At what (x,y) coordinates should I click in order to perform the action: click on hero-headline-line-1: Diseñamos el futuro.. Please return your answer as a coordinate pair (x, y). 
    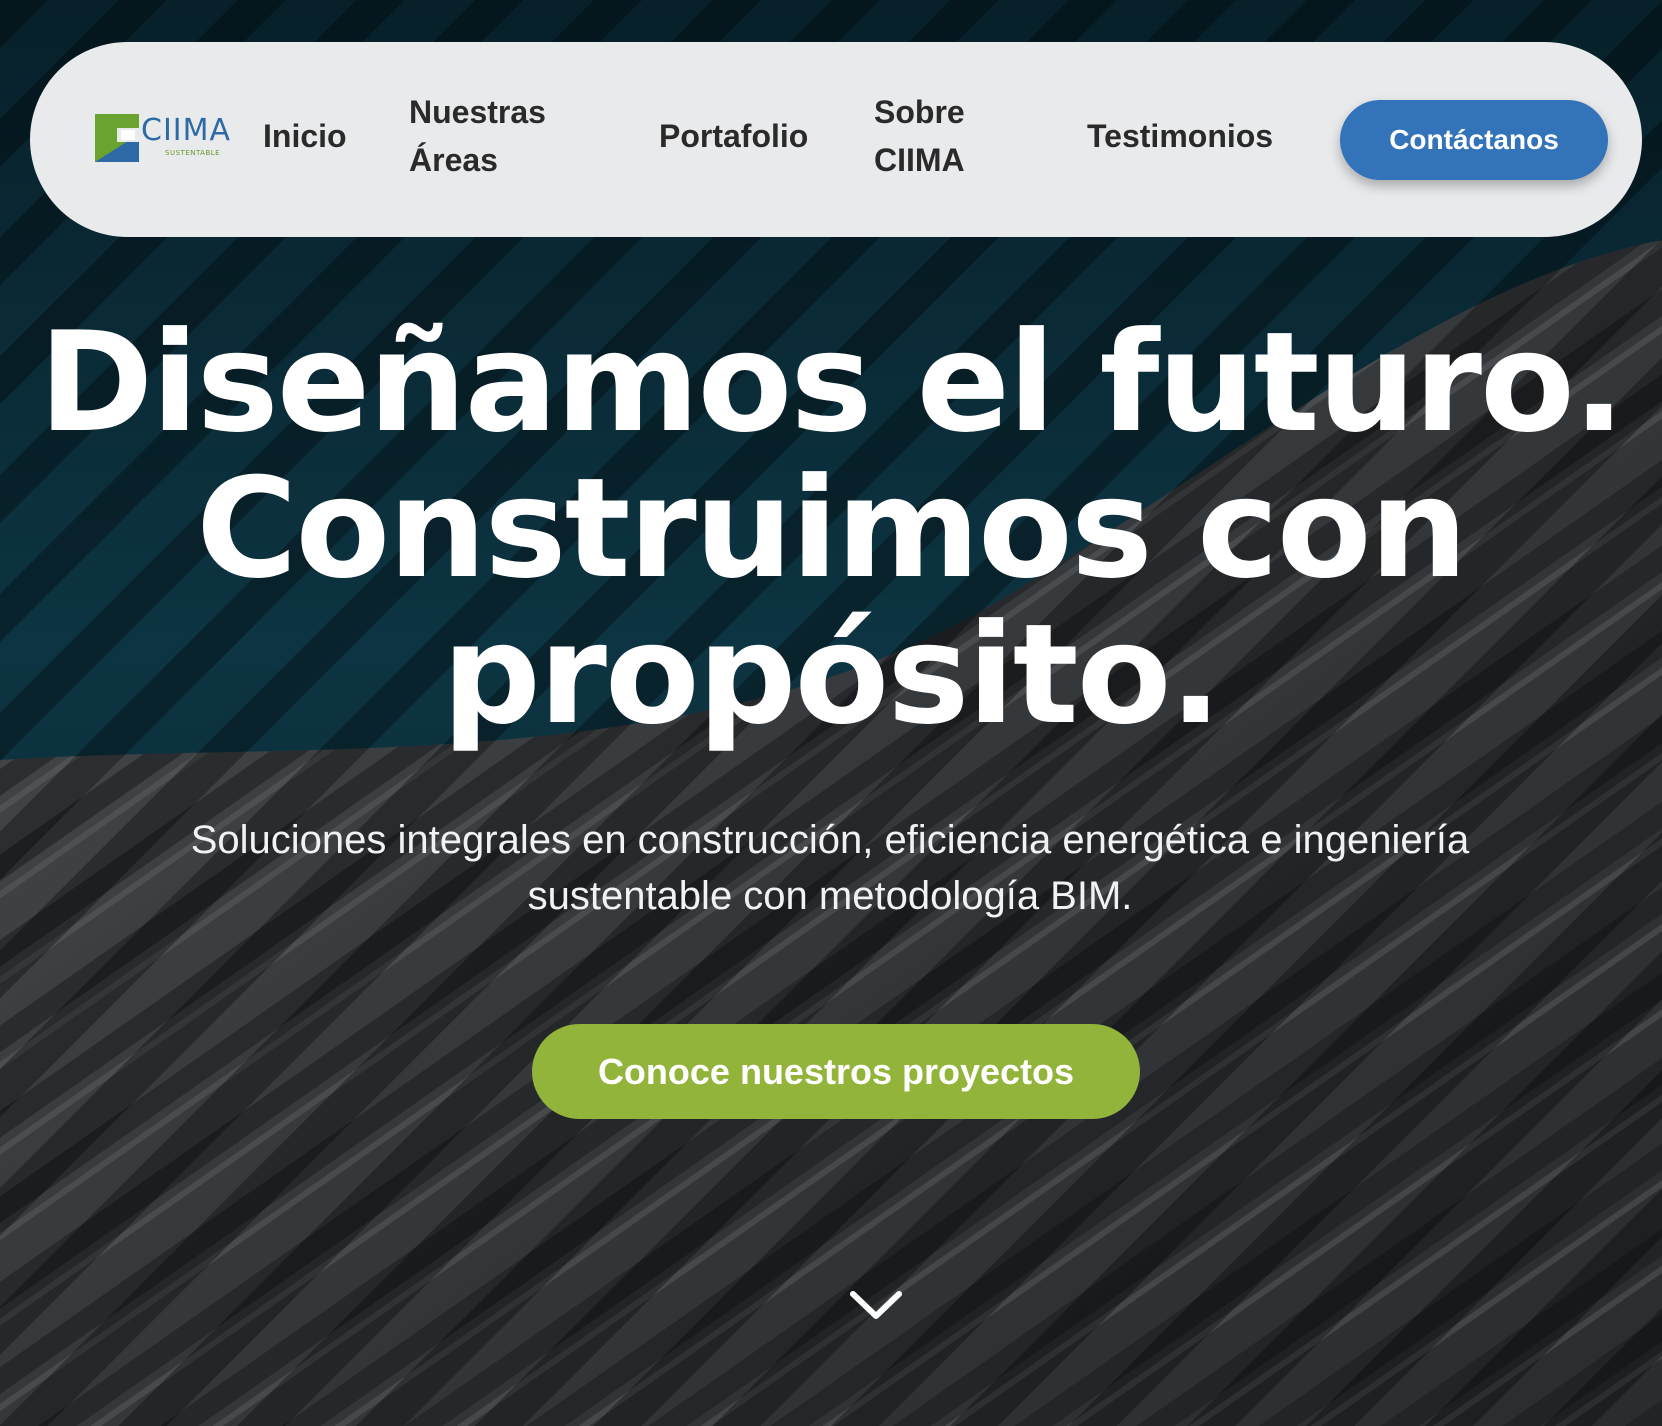
    Looking at the image, I should click on (831, 382).